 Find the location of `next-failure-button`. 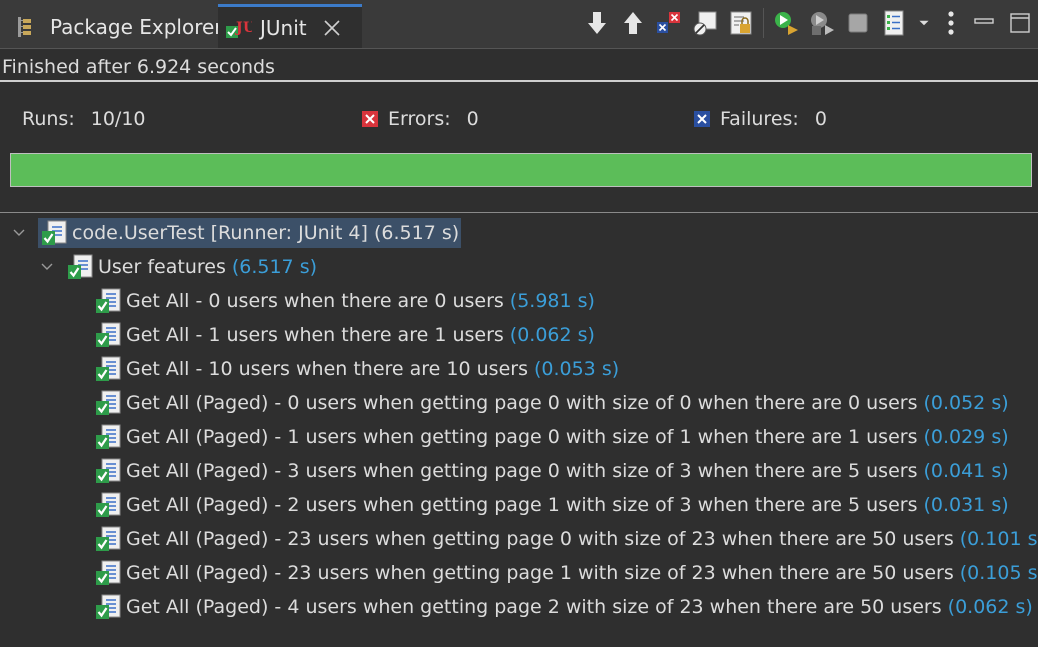

next-failure-button is located at coordinates (597, 23).